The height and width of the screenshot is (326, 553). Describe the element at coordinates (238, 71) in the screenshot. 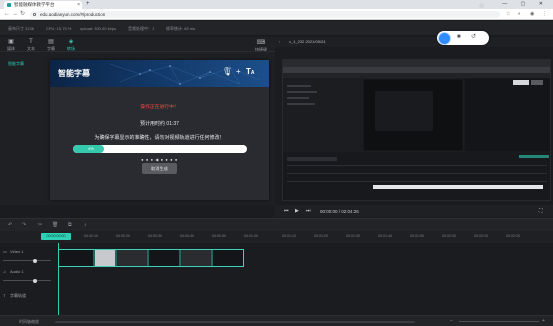

I see `plus-icon: +` at that location.